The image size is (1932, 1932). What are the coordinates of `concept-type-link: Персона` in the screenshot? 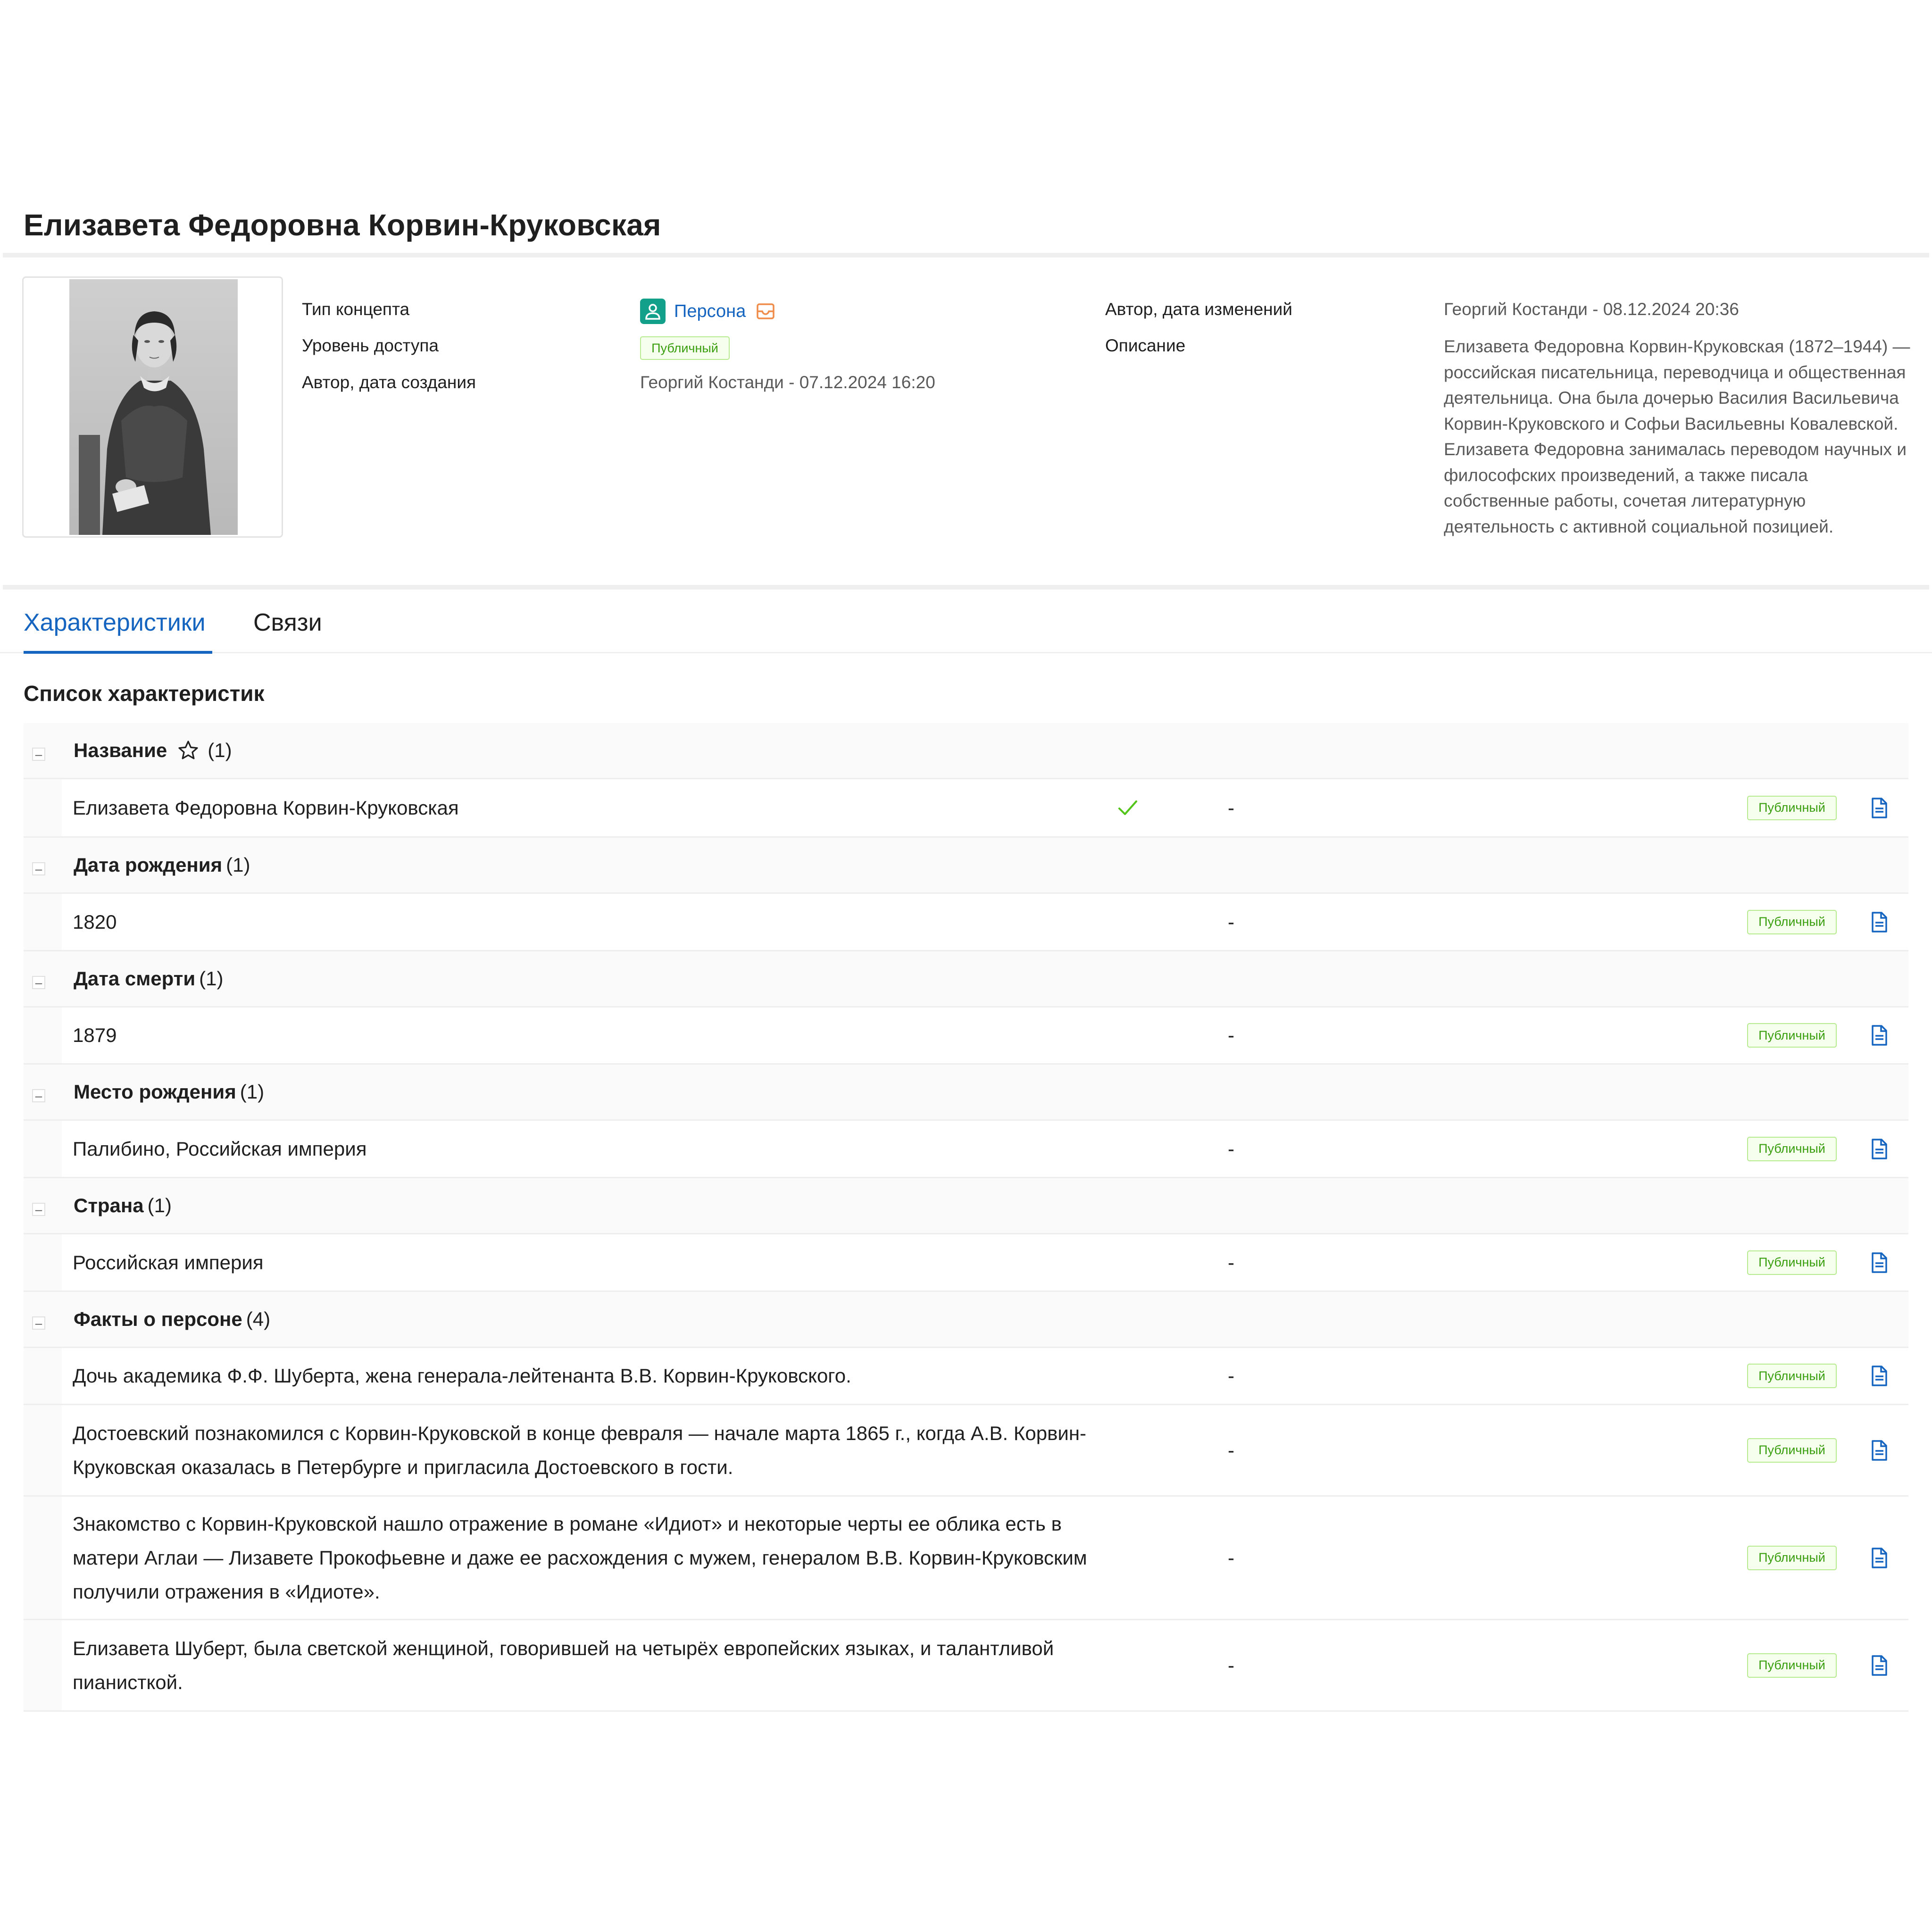 It's located at (710, 312).